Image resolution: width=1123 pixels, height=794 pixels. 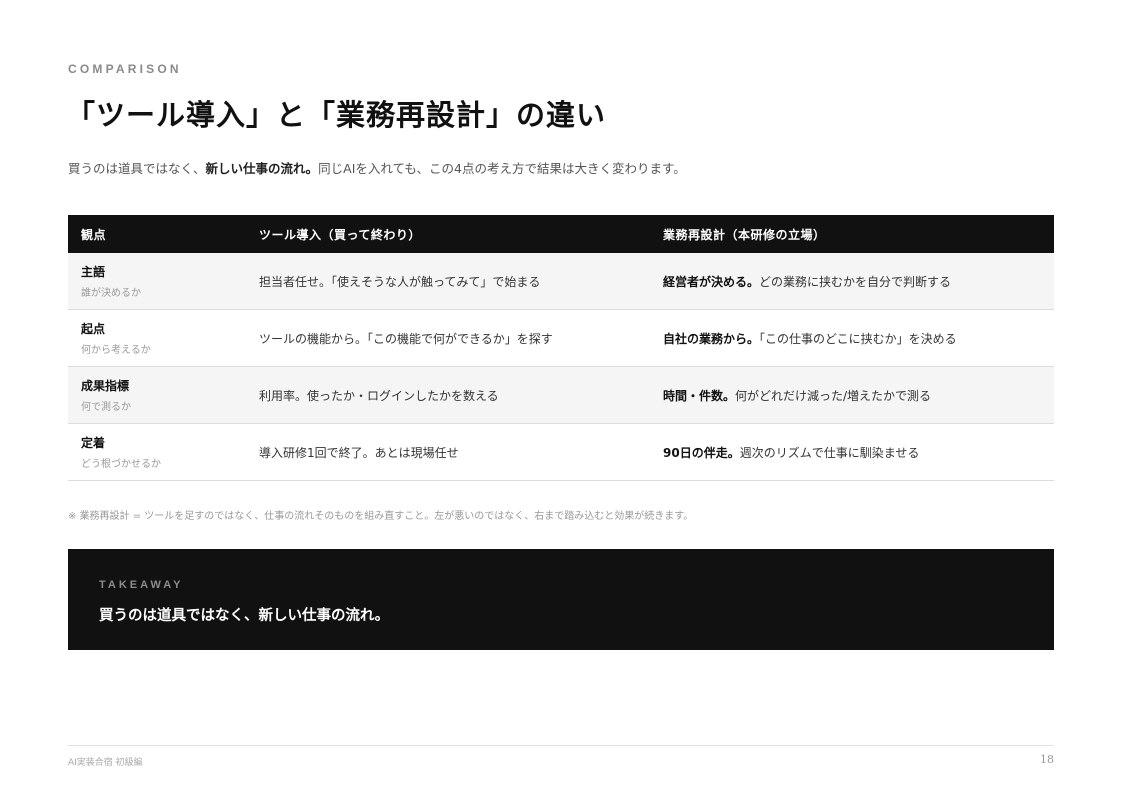 I want to click on takeaway-label: TAKEAWAY, so click(x=141, y=585).